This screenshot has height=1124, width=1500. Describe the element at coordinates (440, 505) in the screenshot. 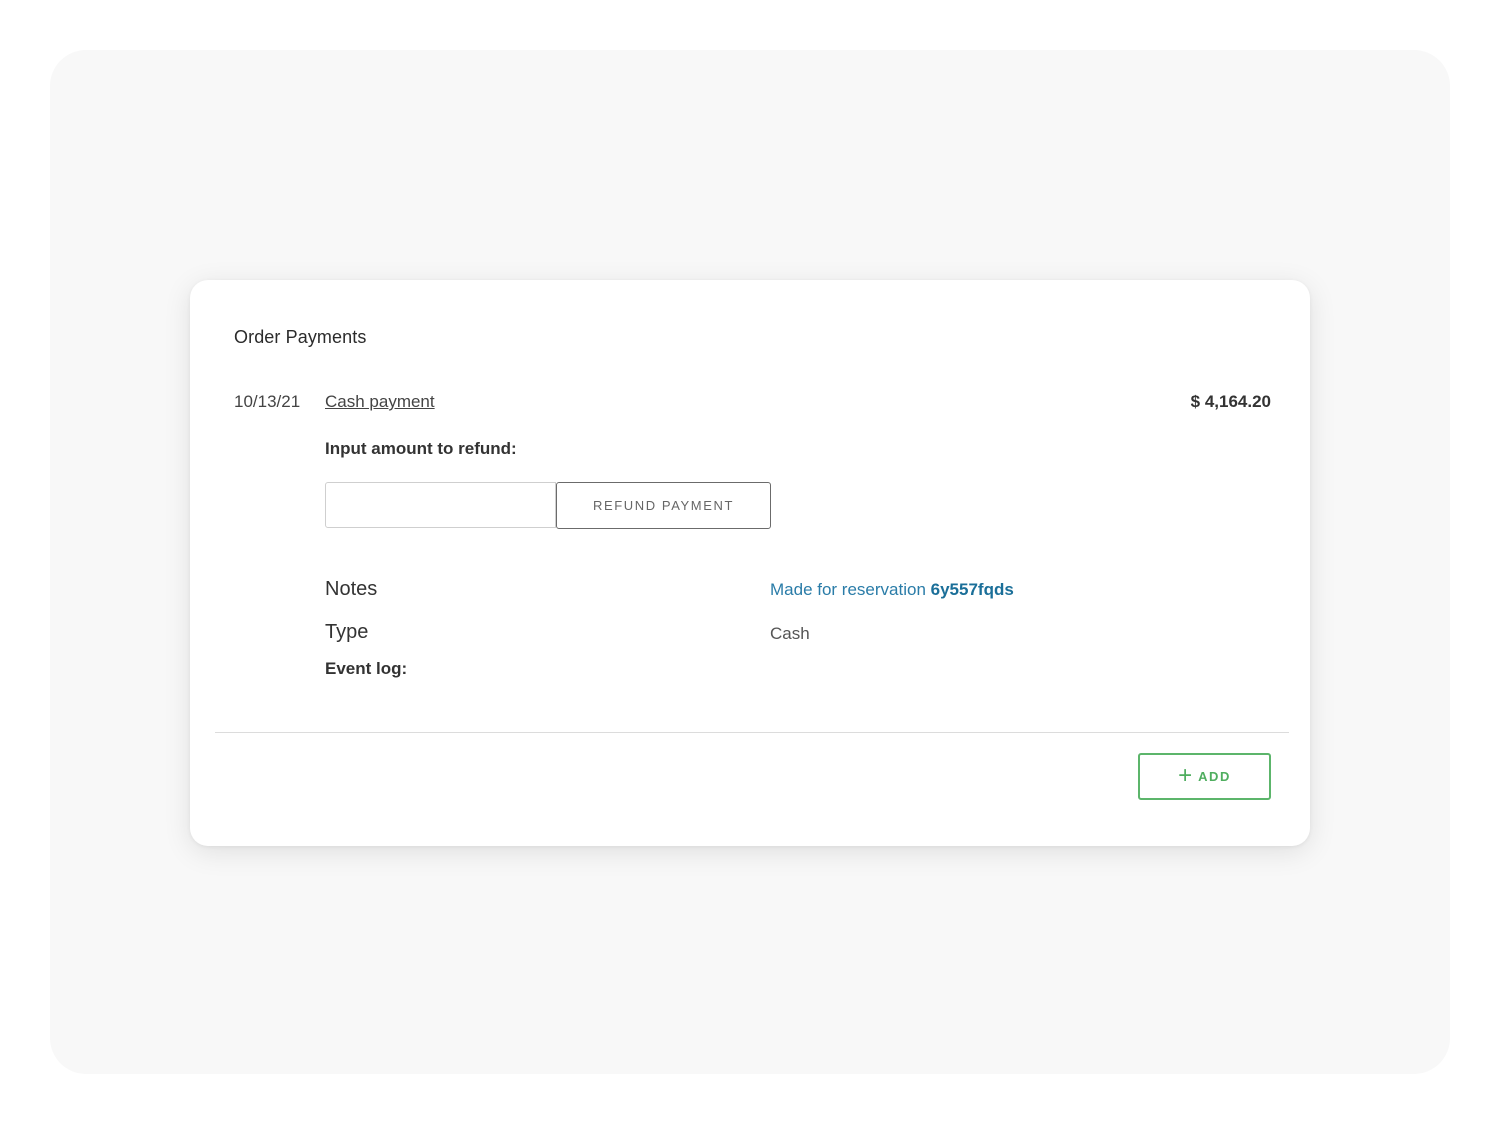

I see `refund-amount-input` at that location.